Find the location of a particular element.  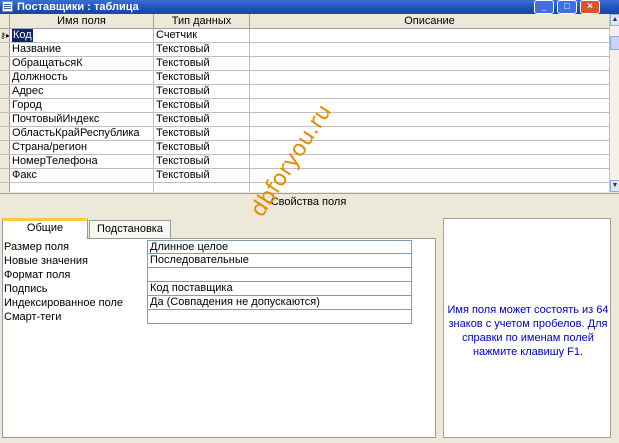

property-value-field: Да (Совпадения не допускаются) is located at coordinates (279, 303).